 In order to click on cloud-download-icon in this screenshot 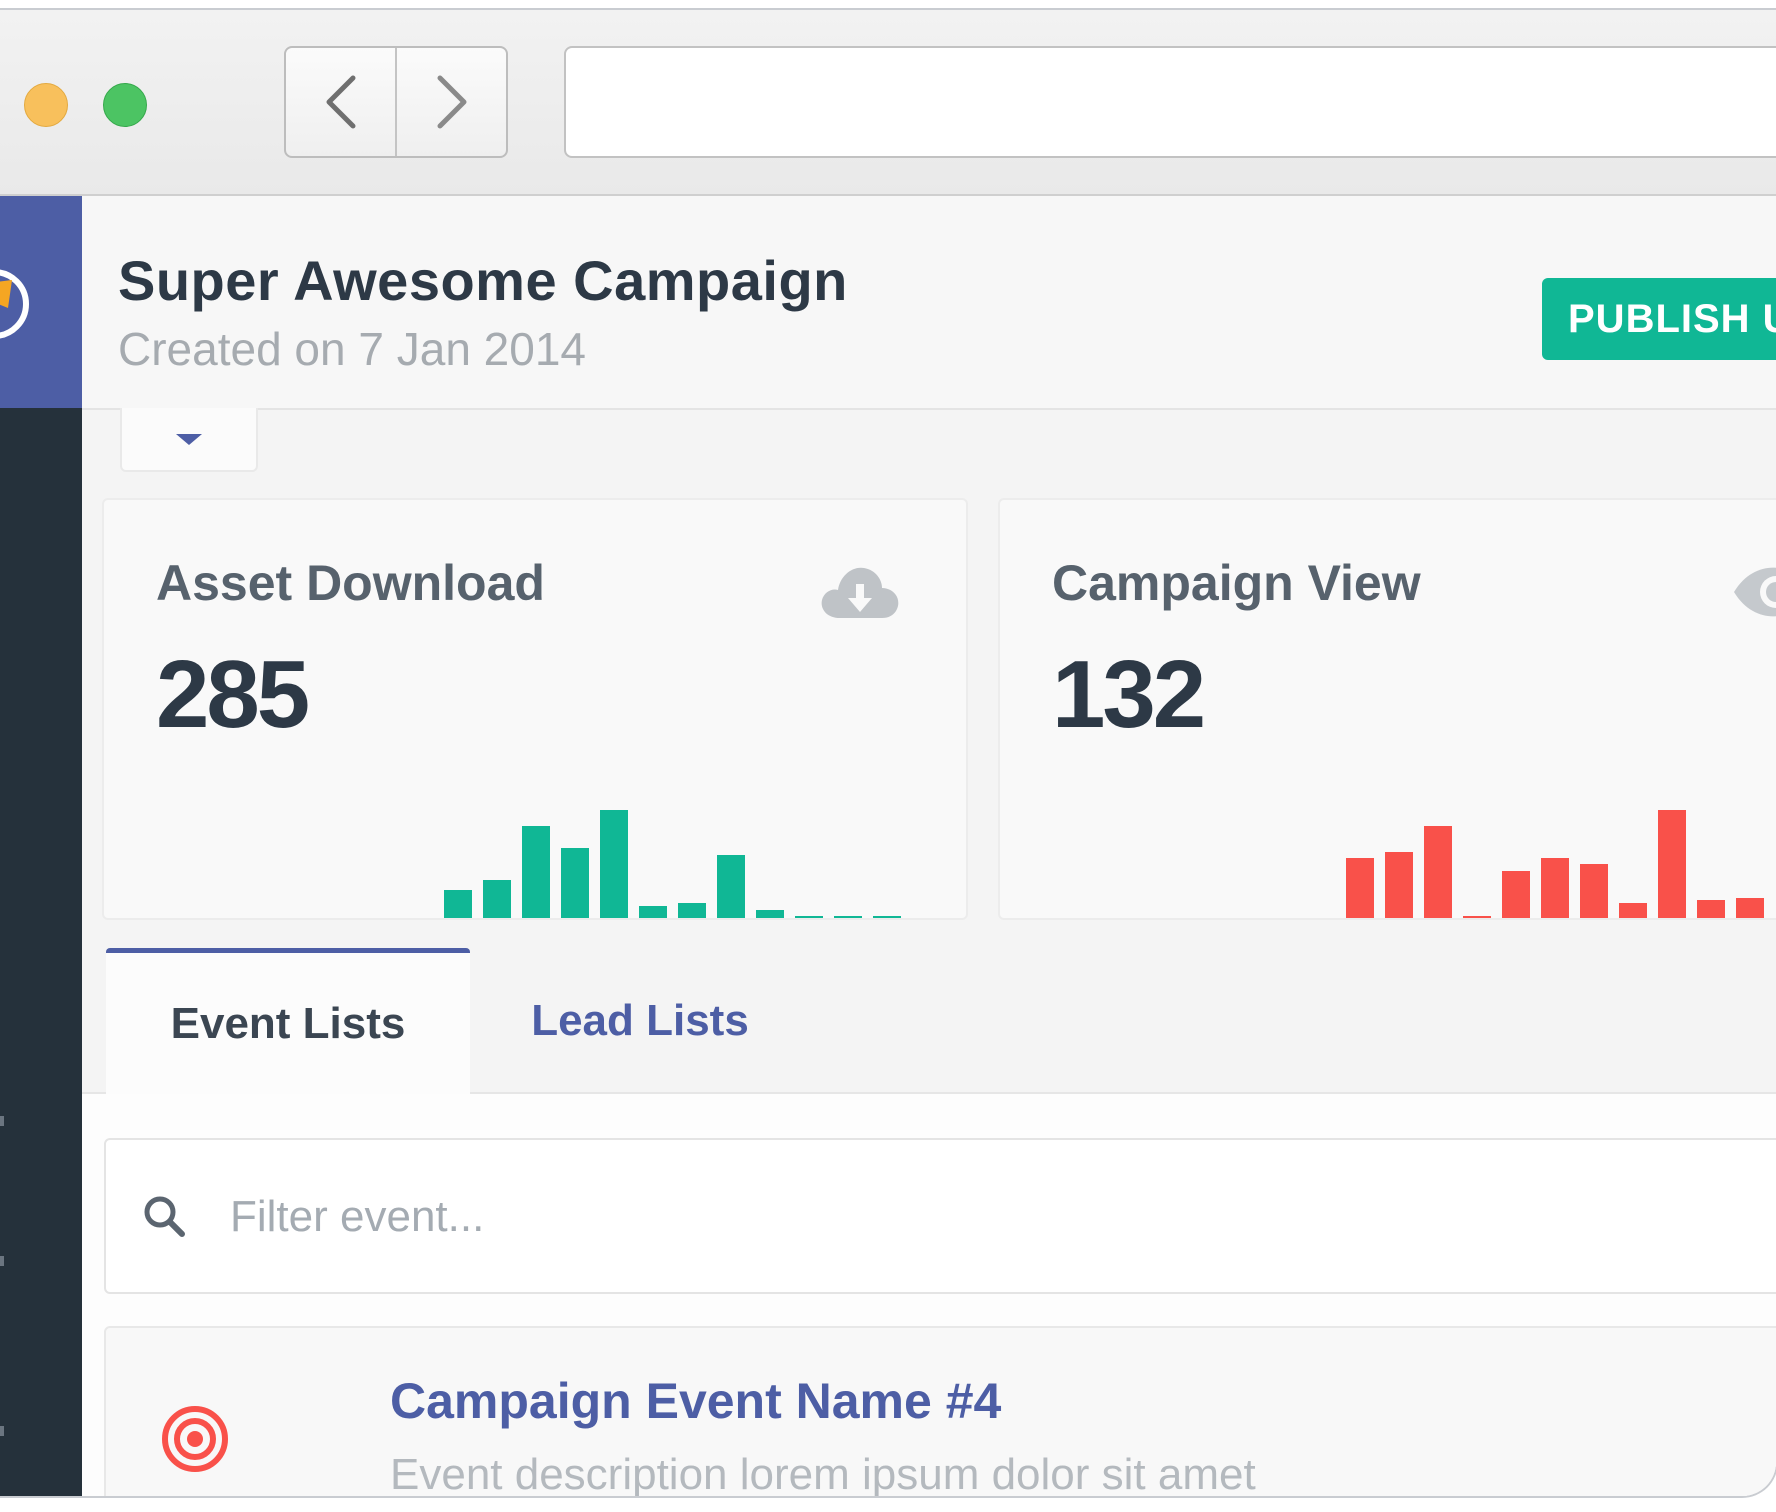, I will do `click(860, 592)`.